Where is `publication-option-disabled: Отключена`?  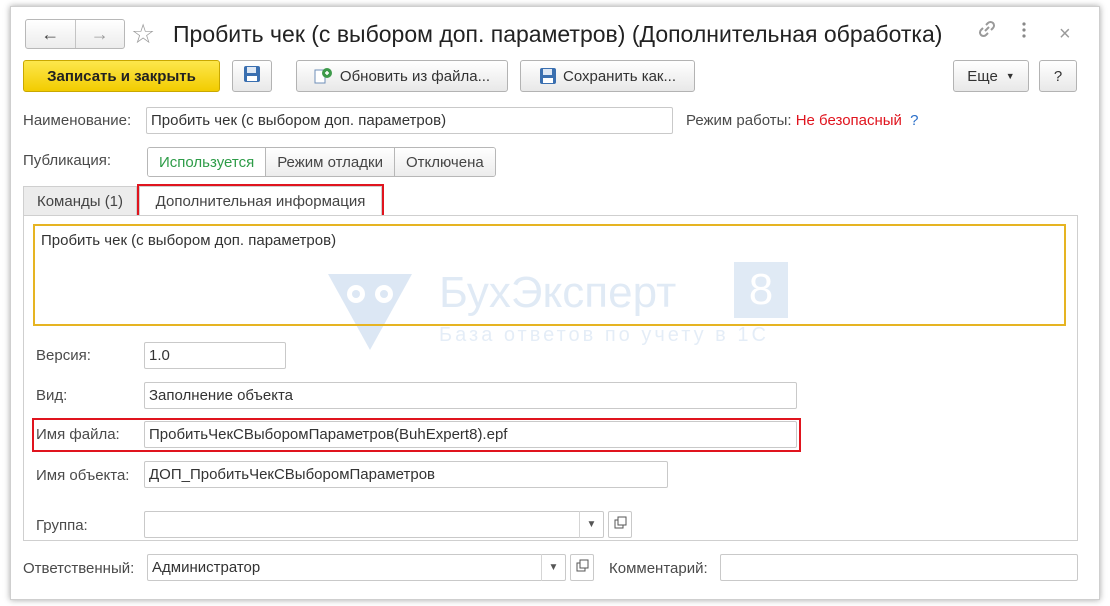
publication-option-disabled: Отключена is located at coordinates (444, 162).